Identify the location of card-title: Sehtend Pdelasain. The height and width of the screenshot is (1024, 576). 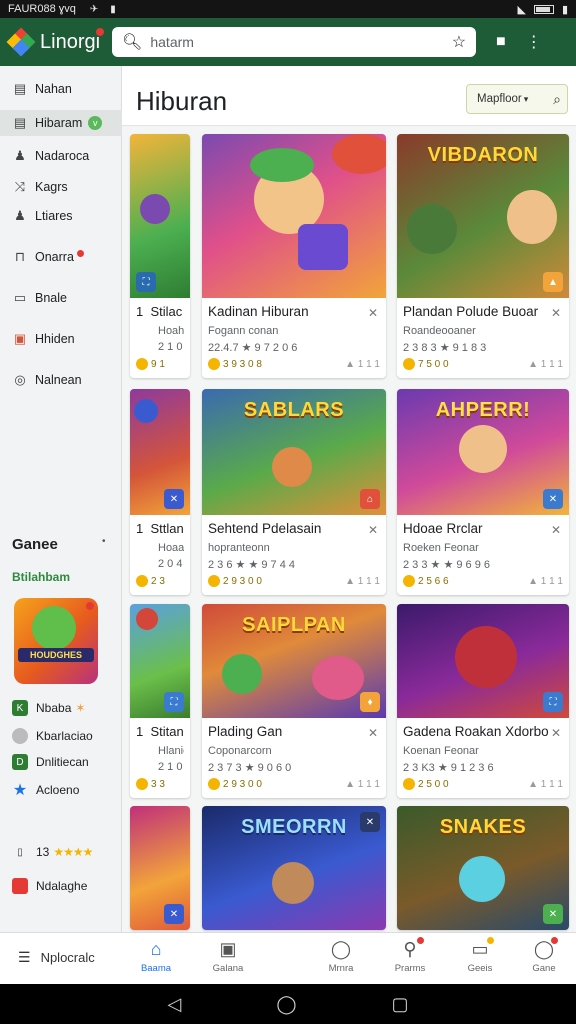
(265, 528).